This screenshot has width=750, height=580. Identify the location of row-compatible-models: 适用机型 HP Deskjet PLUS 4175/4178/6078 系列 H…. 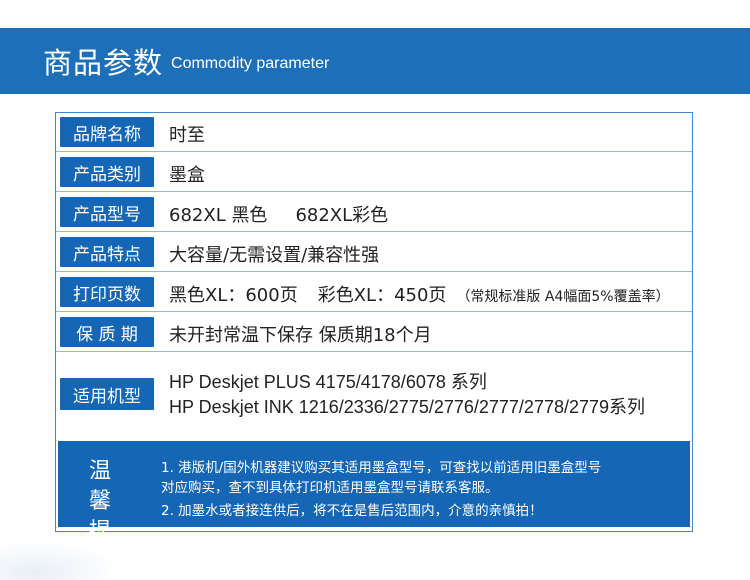
(374, 395).